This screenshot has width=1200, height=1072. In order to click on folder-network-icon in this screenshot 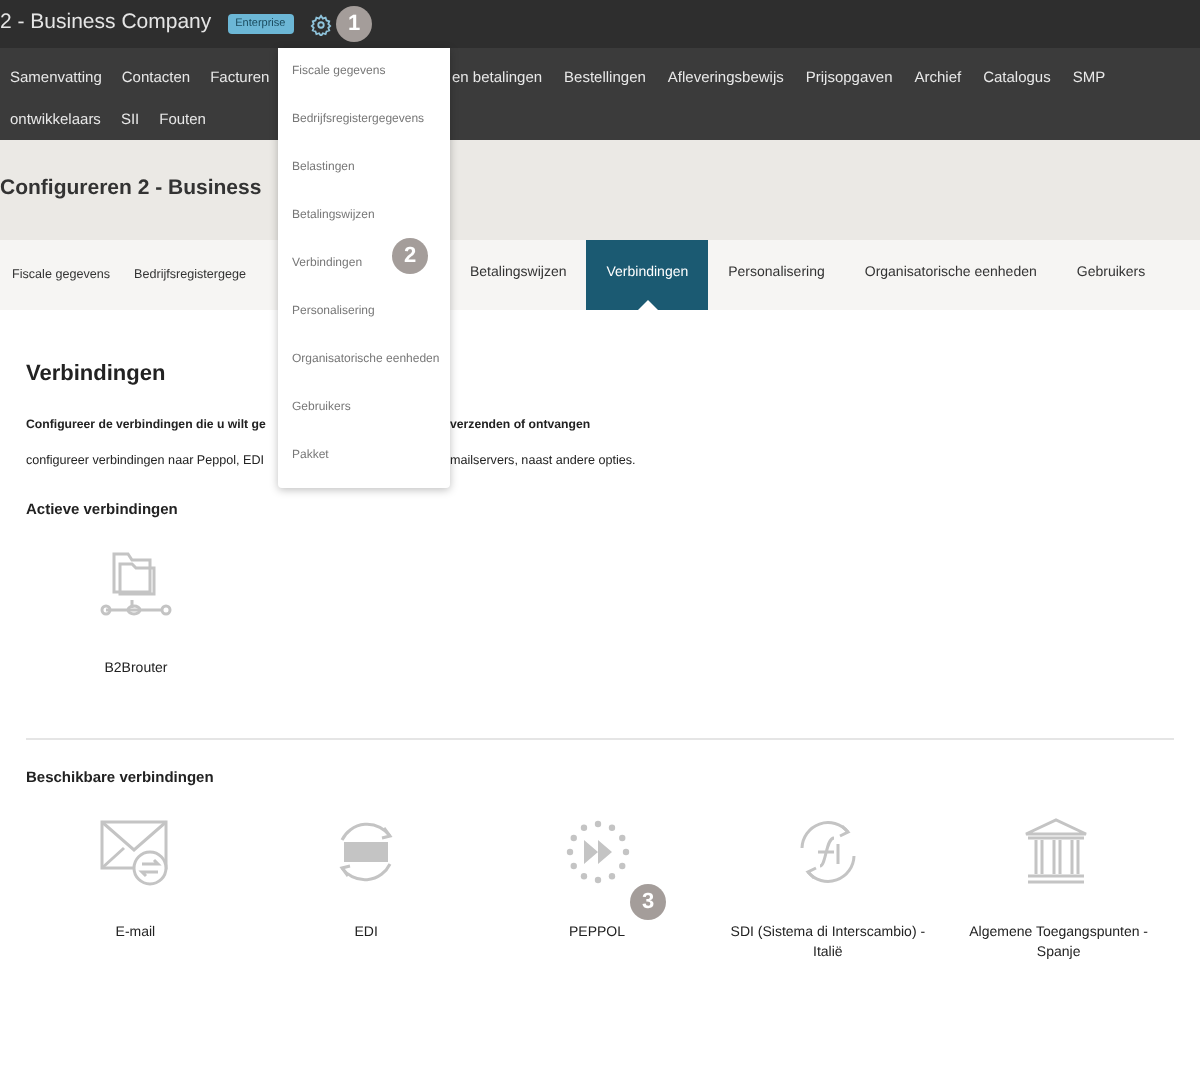, I will do `click(136, 584)`.